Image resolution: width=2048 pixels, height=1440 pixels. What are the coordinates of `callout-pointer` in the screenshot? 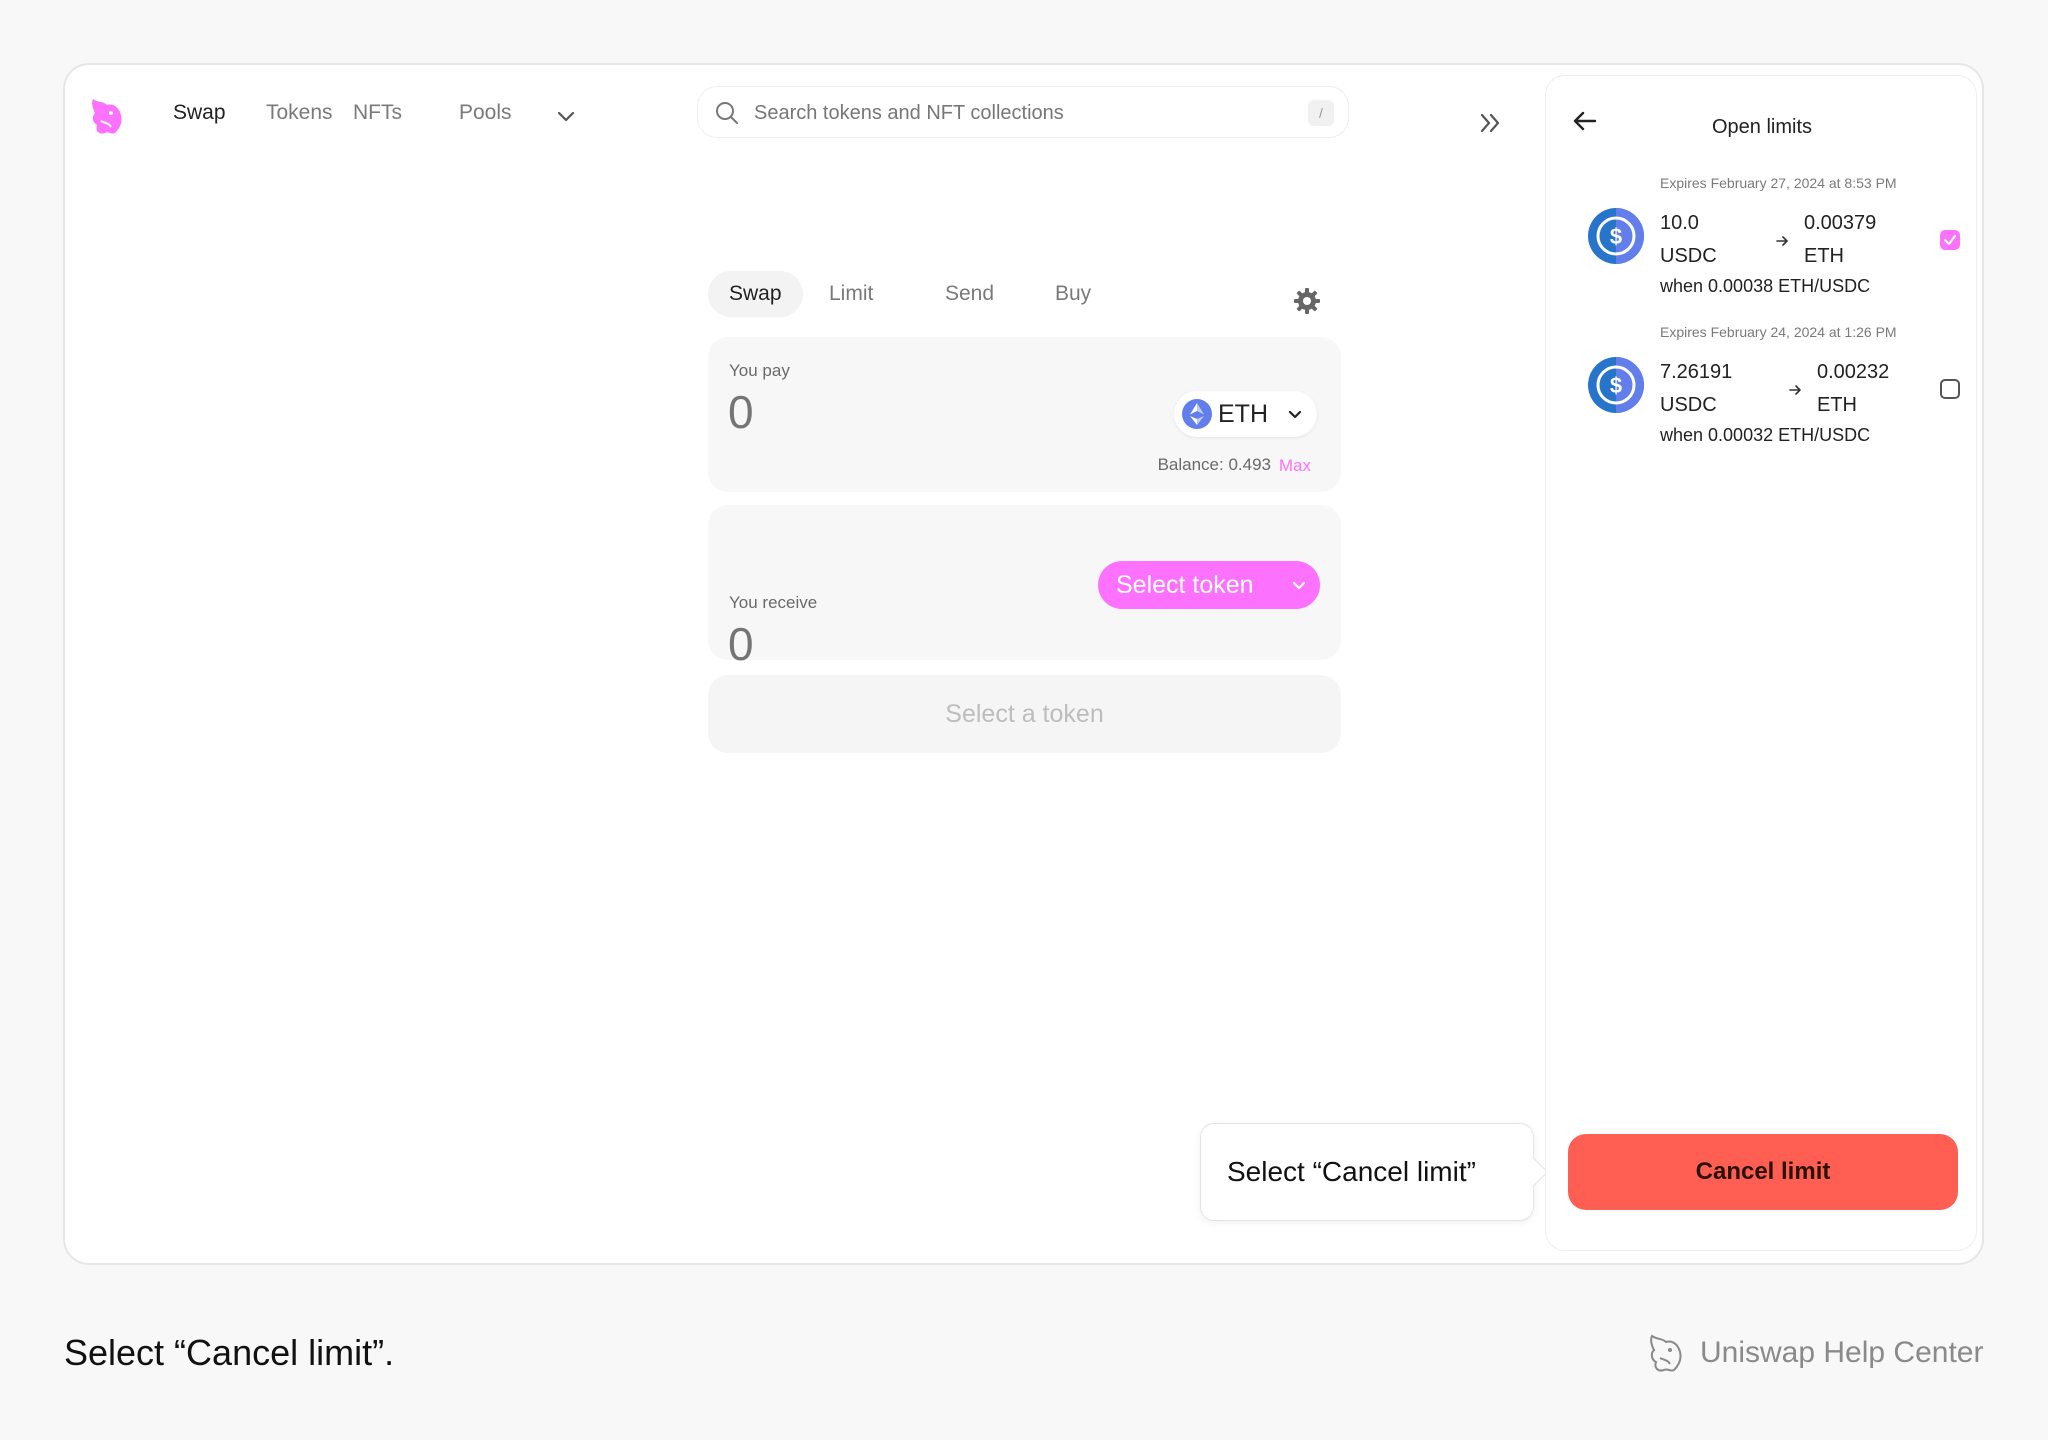 It's located at (1534, 1172).